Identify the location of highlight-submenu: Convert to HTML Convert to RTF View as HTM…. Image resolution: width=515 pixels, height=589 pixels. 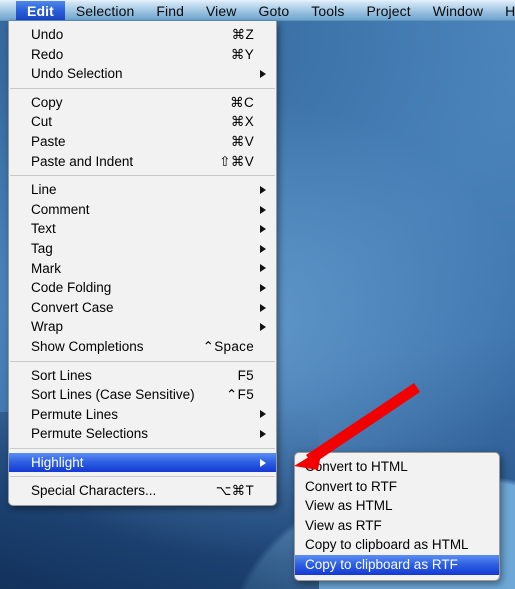
(397, 516).